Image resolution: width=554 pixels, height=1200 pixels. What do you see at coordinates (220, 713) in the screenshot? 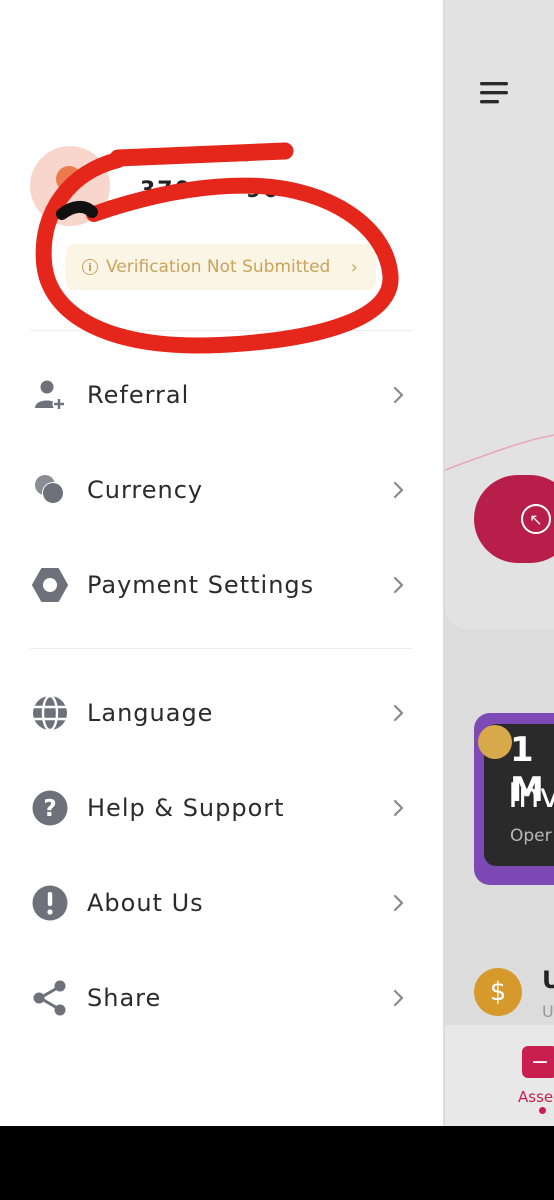
I see `menu-item-language: Language` at bounding box center [220, 713].